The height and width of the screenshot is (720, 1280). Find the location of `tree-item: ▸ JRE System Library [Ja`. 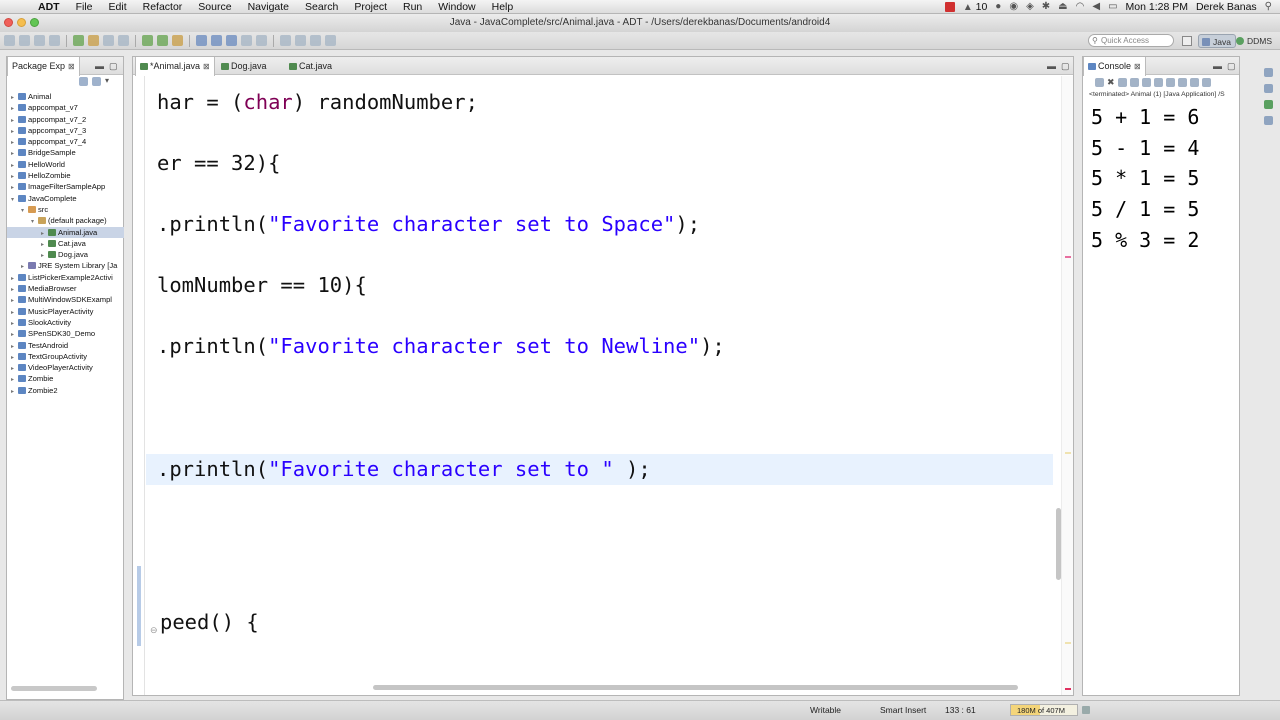

tree-item: ▸ JRE System Library [Ja is located at coordinates (65, 265).